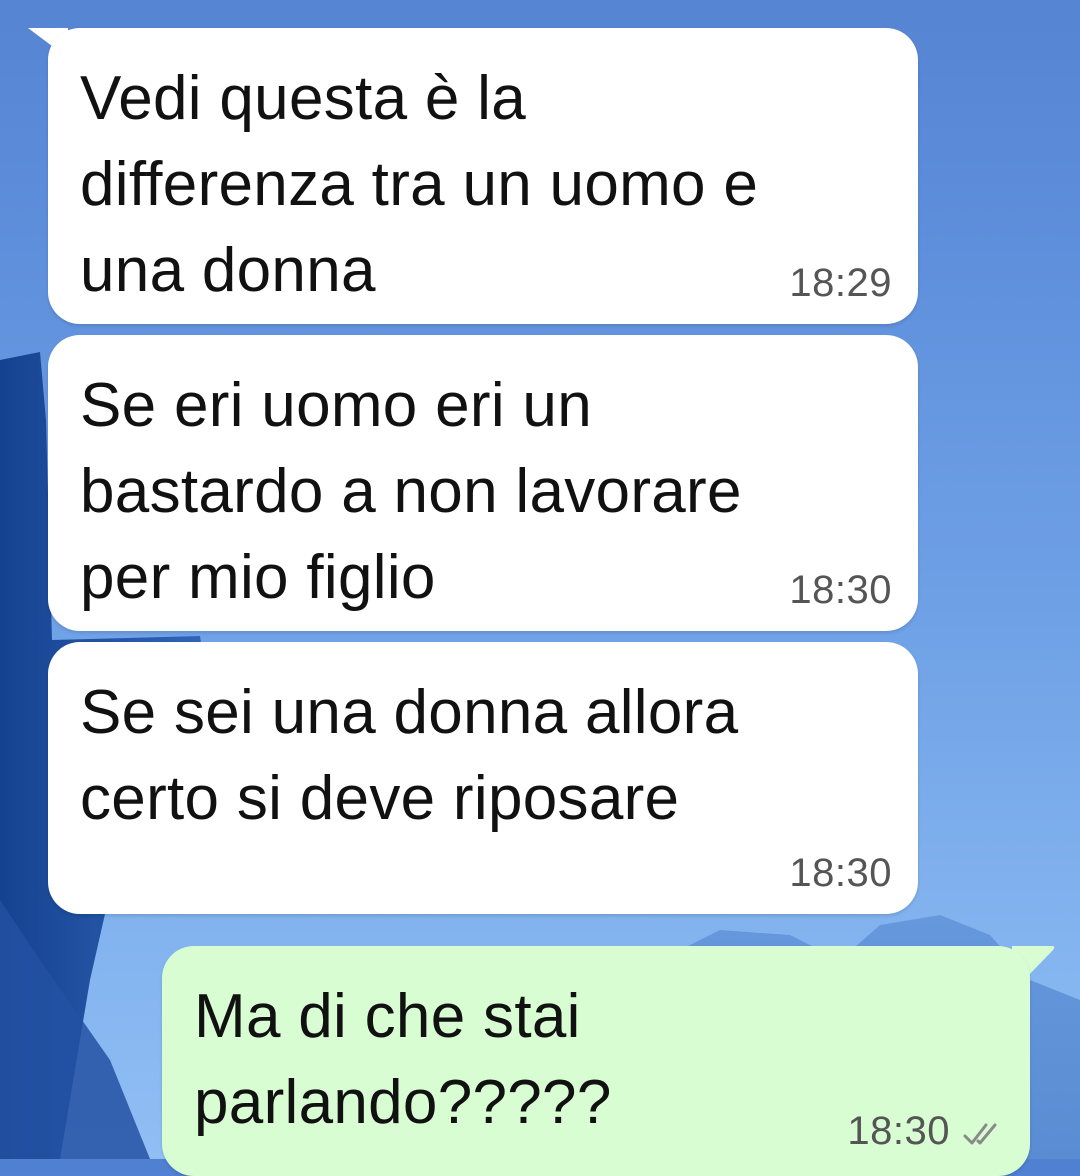  Describe the element at coordinates (840, 283) in the screenshot. I see `message-timestamp: 18:29` at that location.